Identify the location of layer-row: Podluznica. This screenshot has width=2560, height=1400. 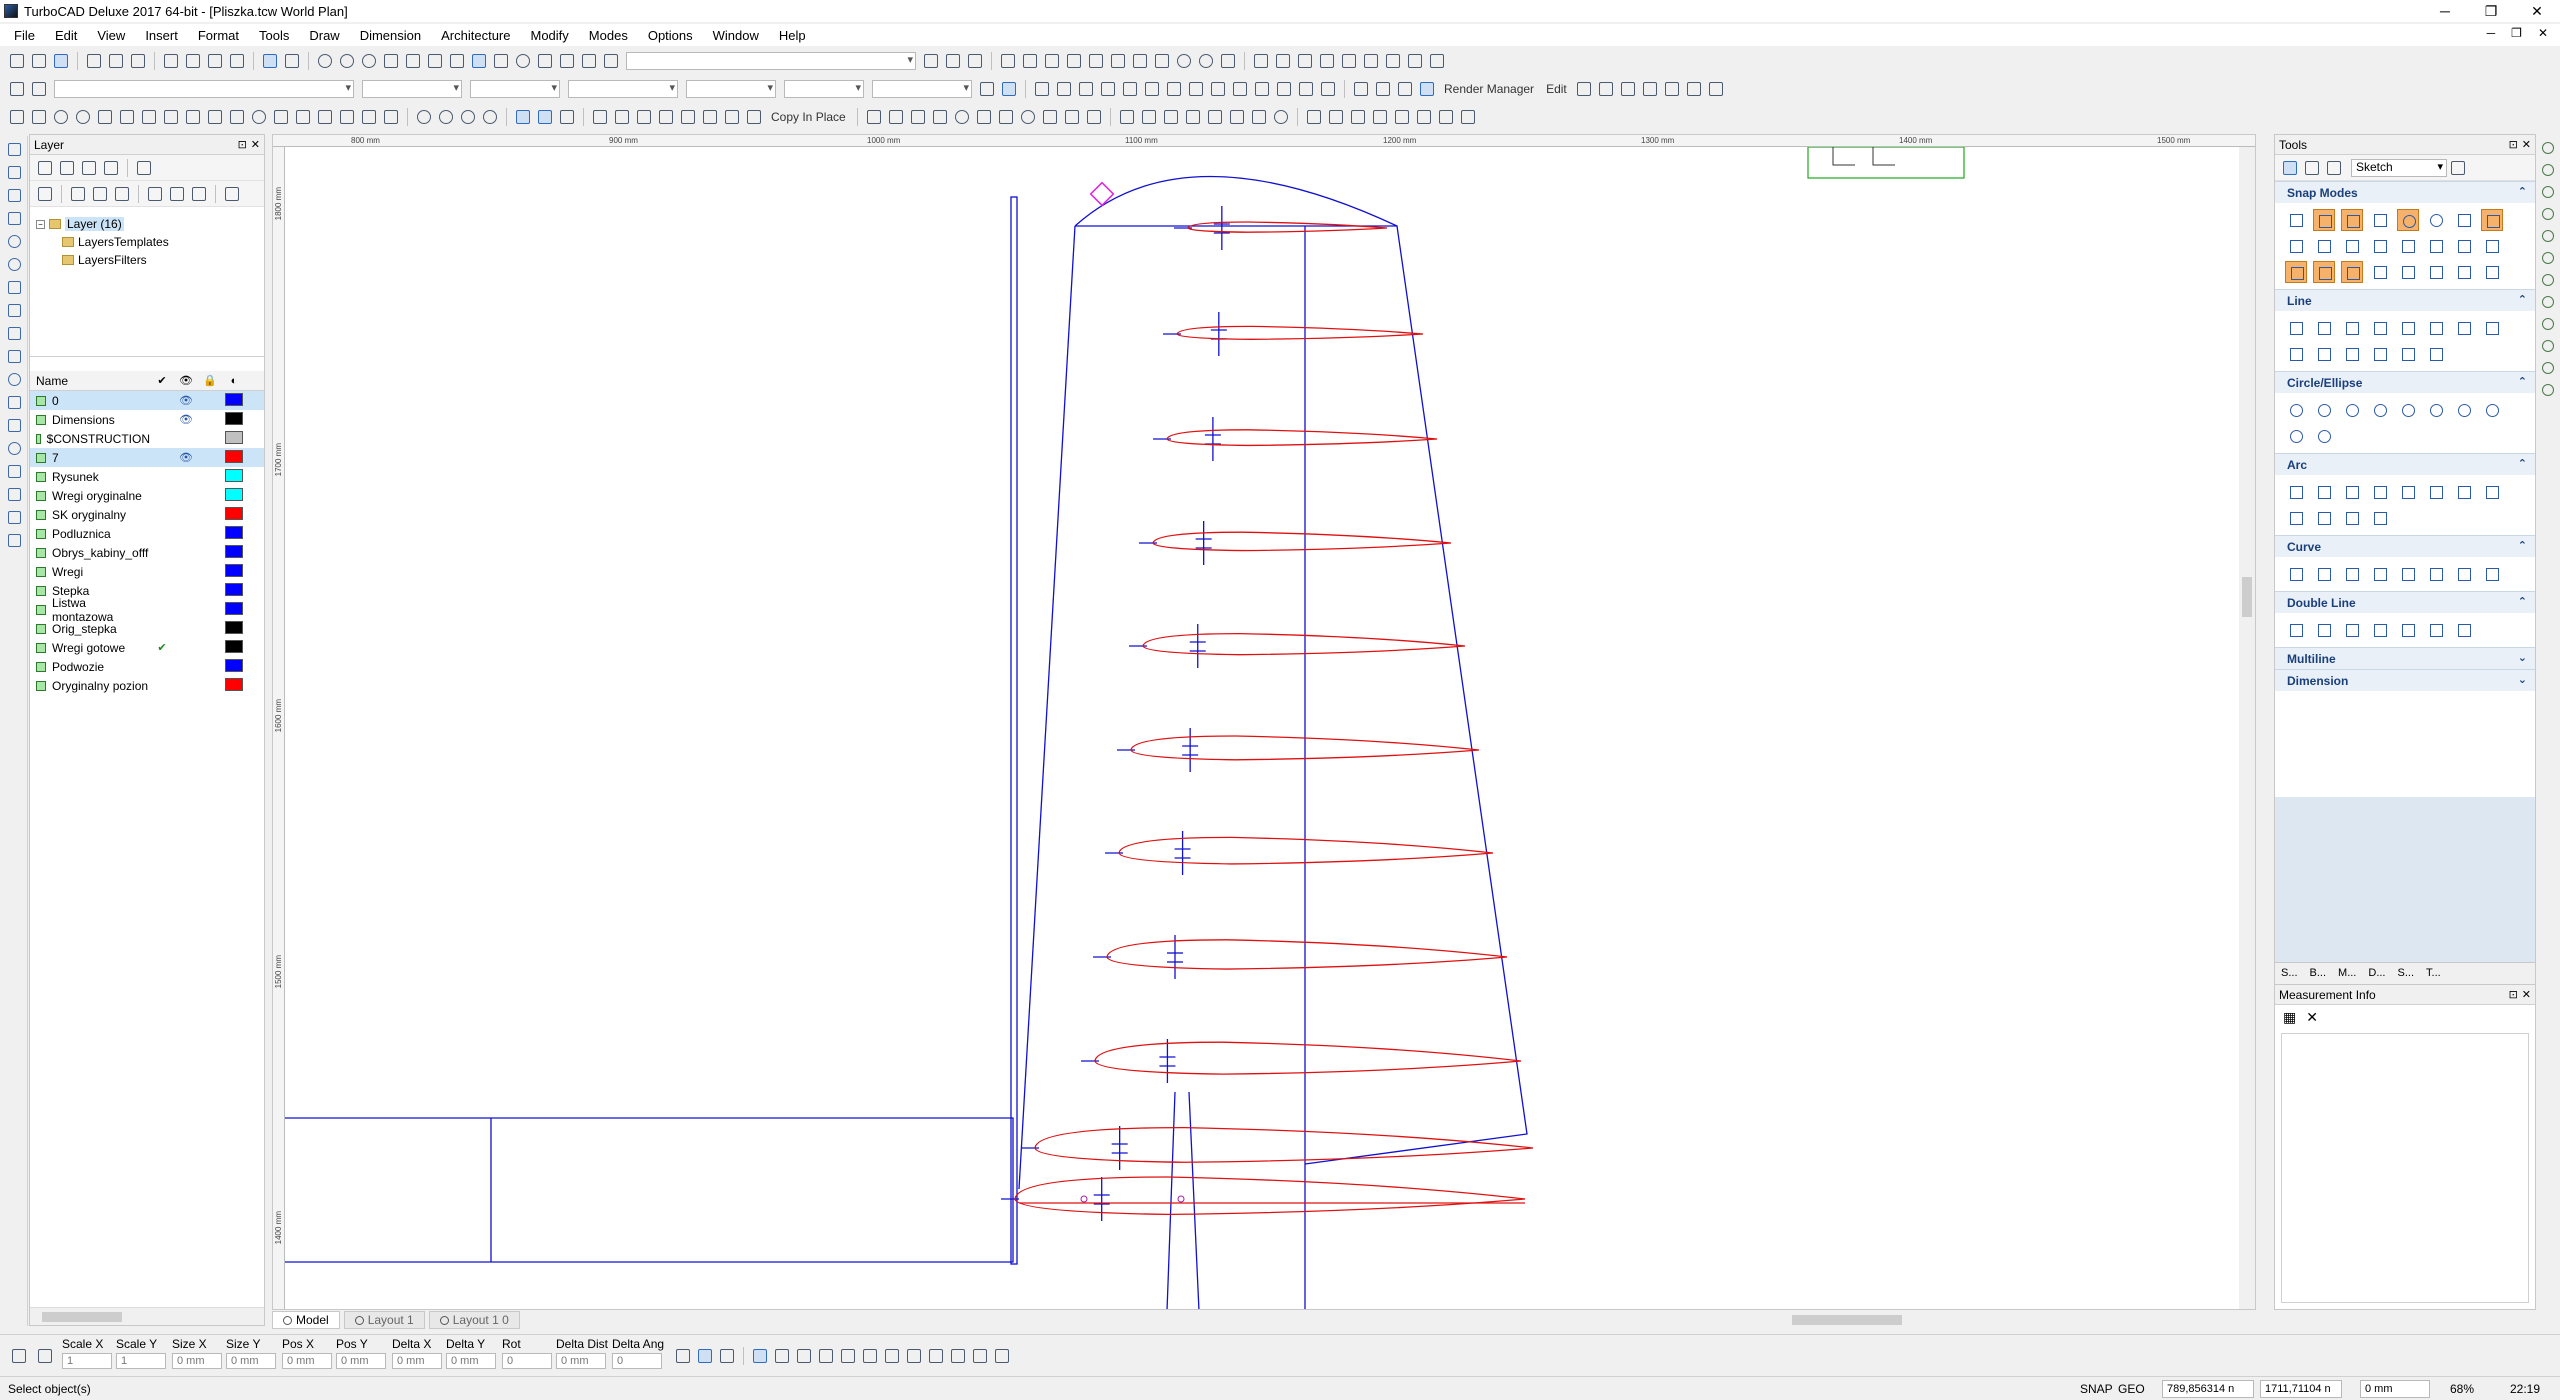
(147, 533).